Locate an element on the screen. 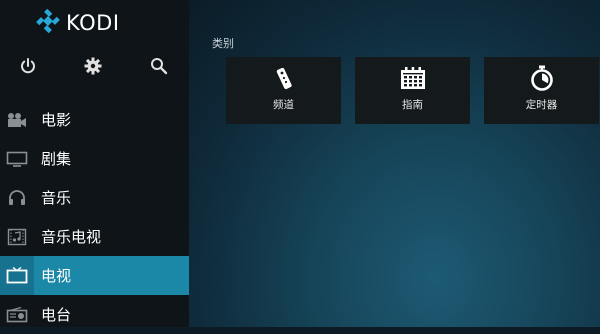 The image size is (600, 334). movie-camera-icon is located at coordinates (17, 119).